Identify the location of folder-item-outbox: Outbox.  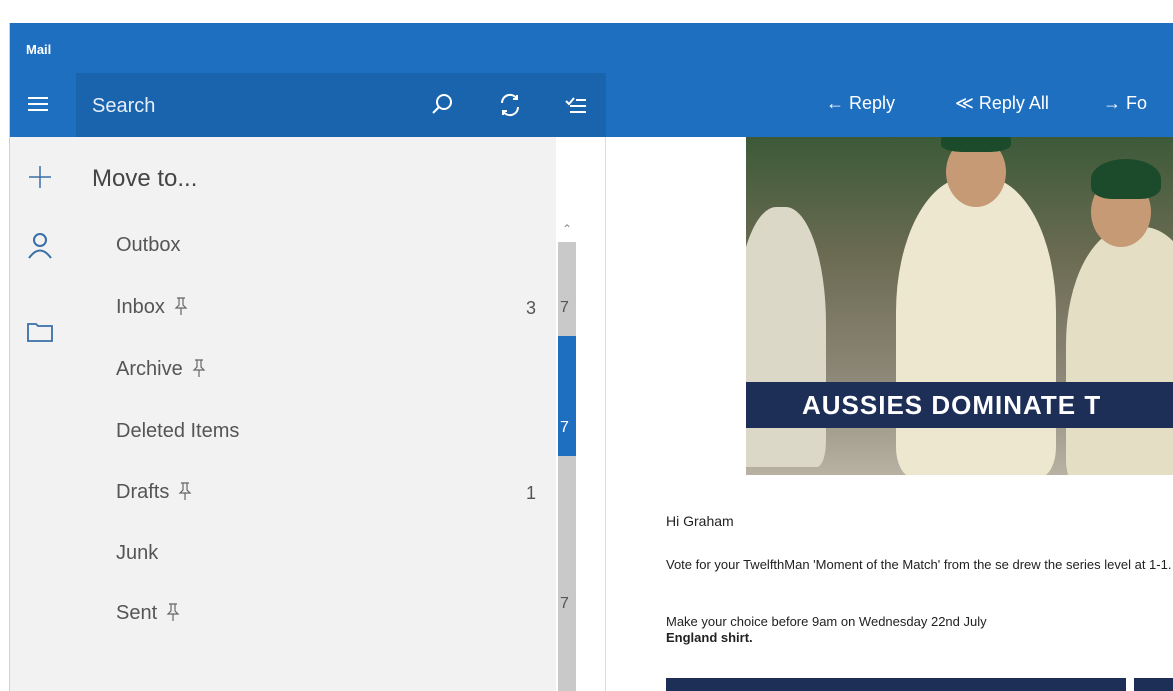
(316, 246).